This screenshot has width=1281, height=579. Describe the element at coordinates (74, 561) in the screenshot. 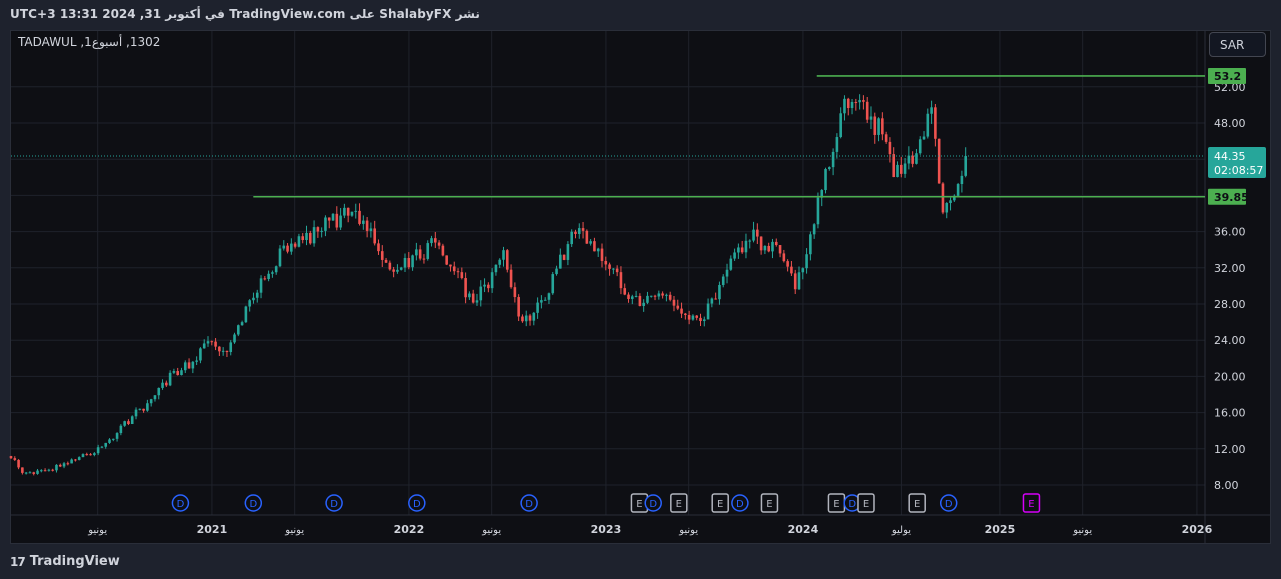

I see `tradingview-brand-text: TradingView` at that location.